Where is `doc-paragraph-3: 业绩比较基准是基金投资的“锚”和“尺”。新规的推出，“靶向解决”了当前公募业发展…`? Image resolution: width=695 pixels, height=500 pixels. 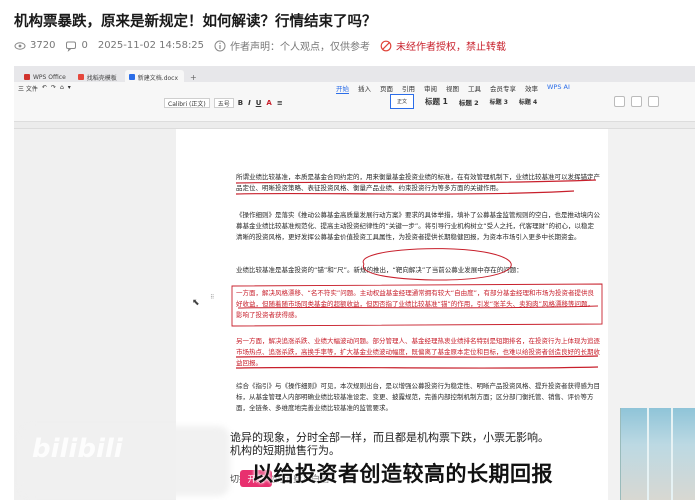
doc-paragraph-3: 业绩比较基准是基金投资的“锚”和“尺”。新规的推出，“靶向解决”了当前公募业发展… is located at coordinates (379, 270).